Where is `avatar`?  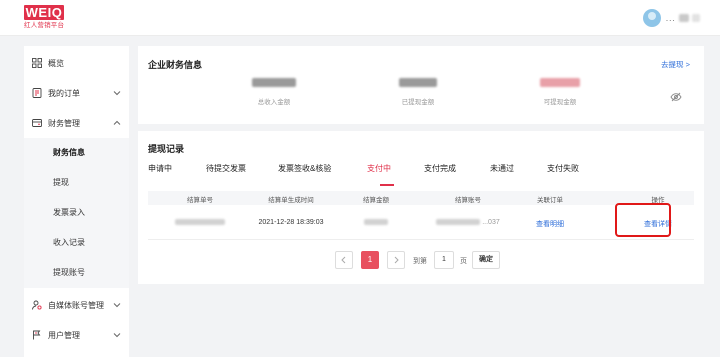 avatar is located at coordinates (651, 18).